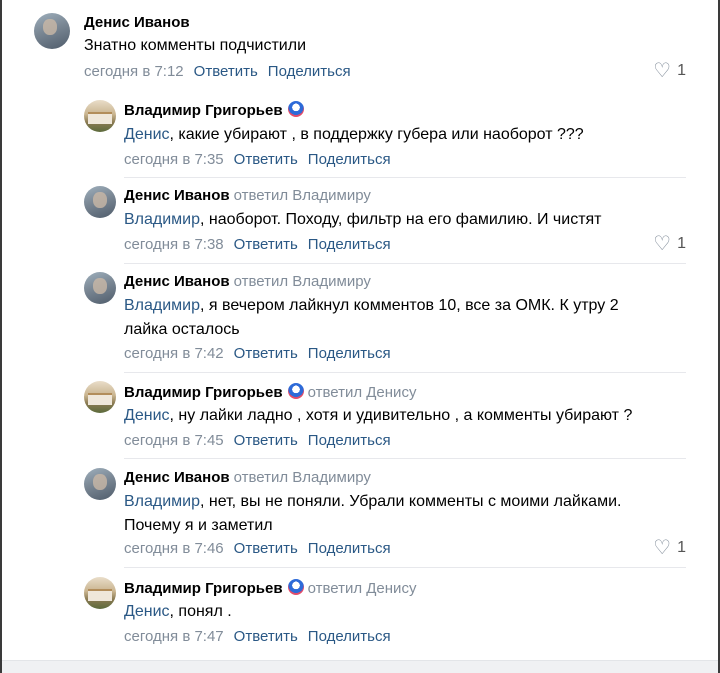  What do you see at coordinates (195, 45) in the screenshot?
I see `comment-text: Знатно комменты подчистили` at bounding box center [195, 45].